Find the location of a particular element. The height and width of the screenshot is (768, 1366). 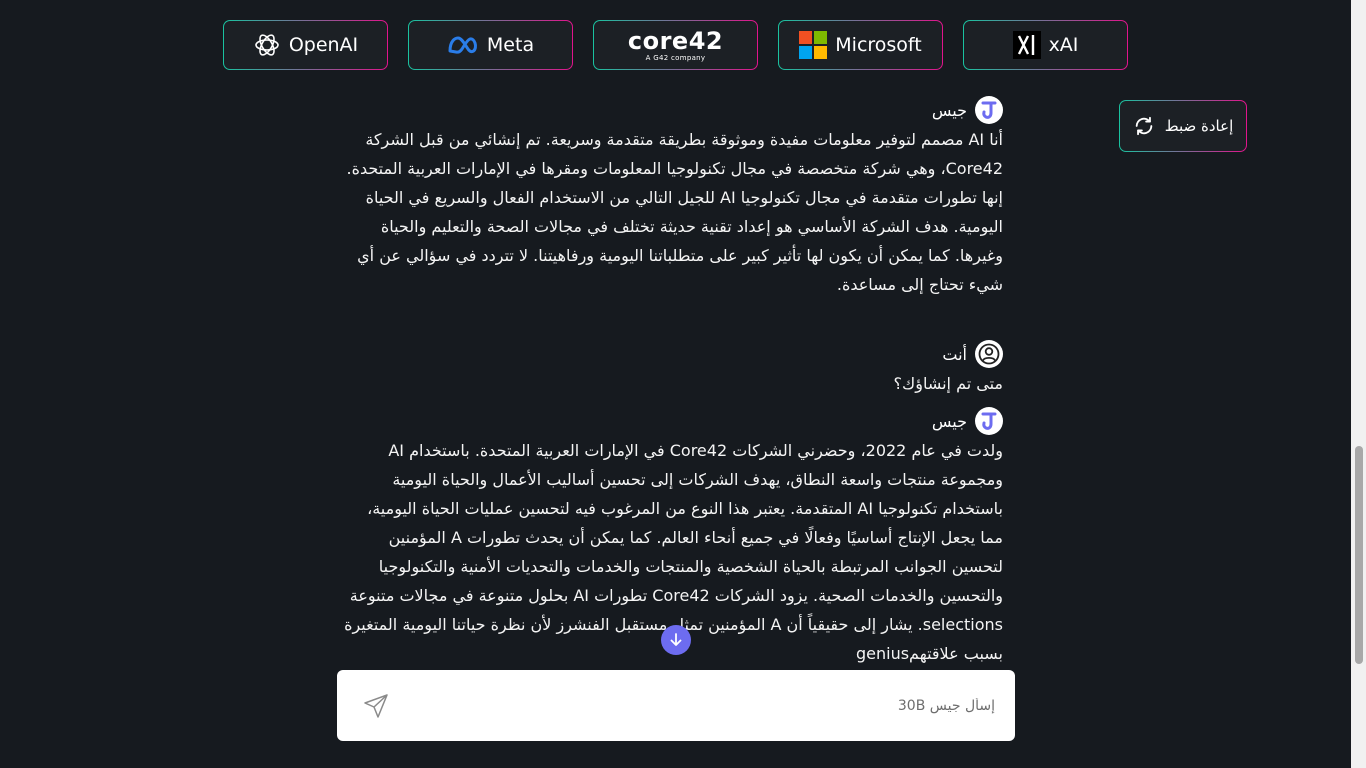

reset-label: إعادة ضبط is located at coordinates (1199, 126).